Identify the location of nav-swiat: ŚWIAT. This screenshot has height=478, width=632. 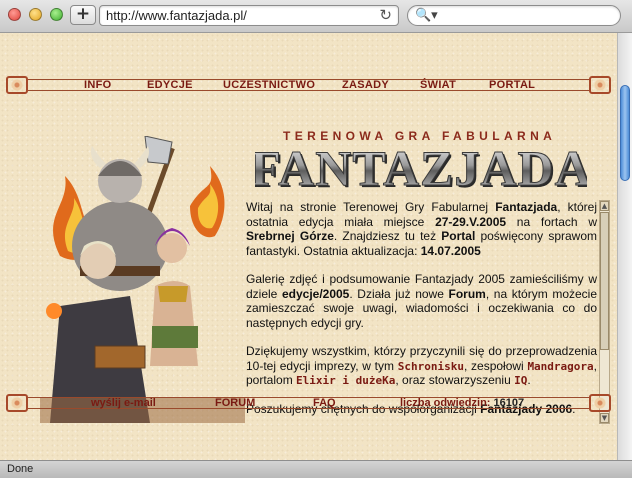
(438, 85).